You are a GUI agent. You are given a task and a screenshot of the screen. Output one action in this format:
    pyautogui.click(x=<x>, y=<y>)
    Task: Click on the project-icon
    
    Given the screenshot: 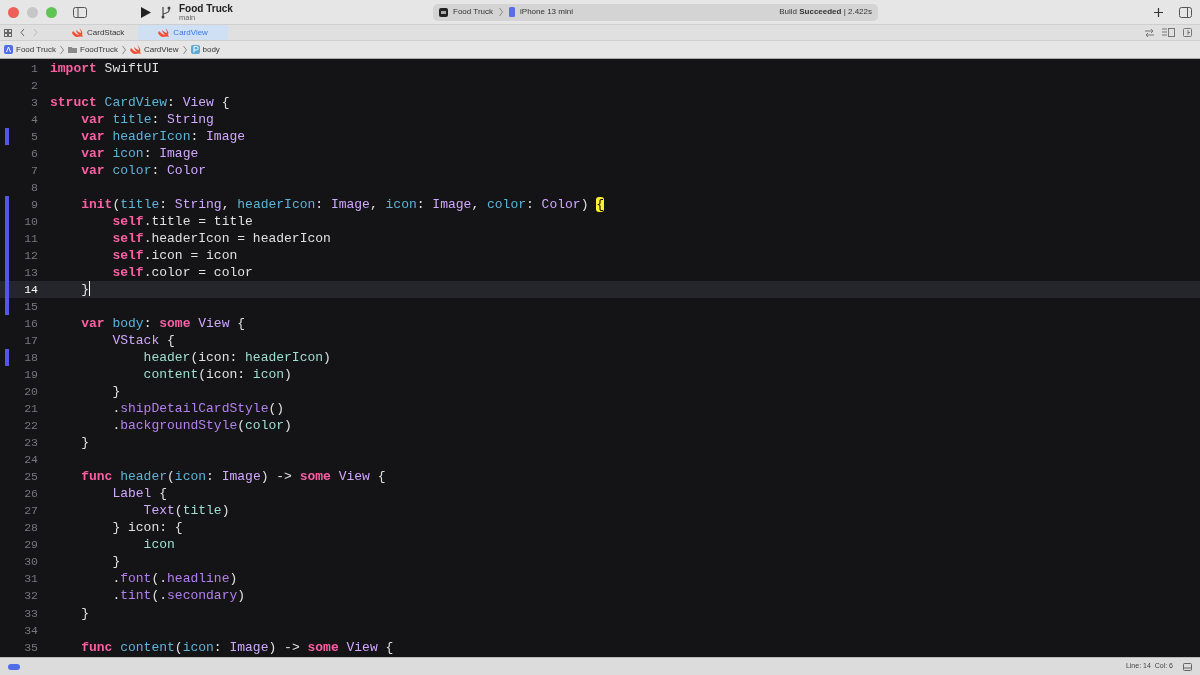 What is the action you would take?
    pyautogui.click(x=8, y=49)
    